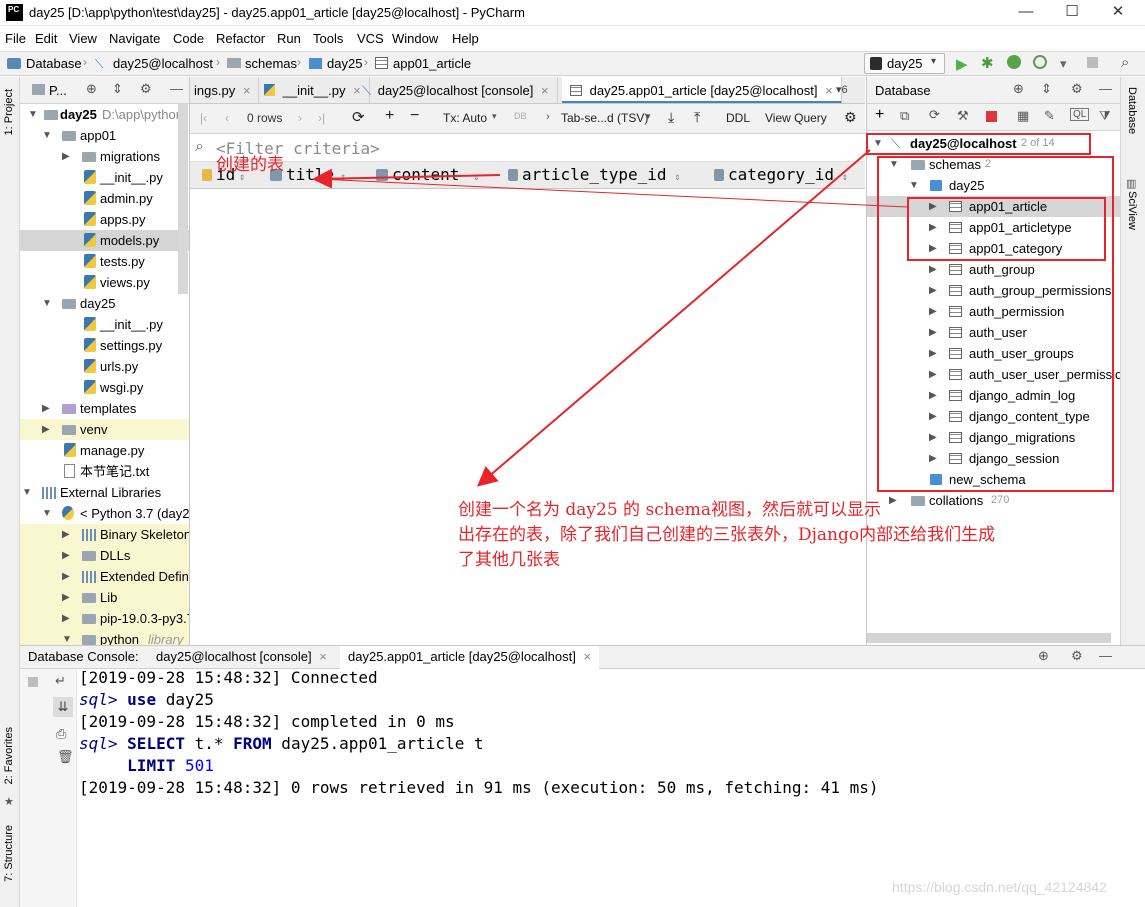  I want to click on tree-item: wsgi.py, so click(104, 387).